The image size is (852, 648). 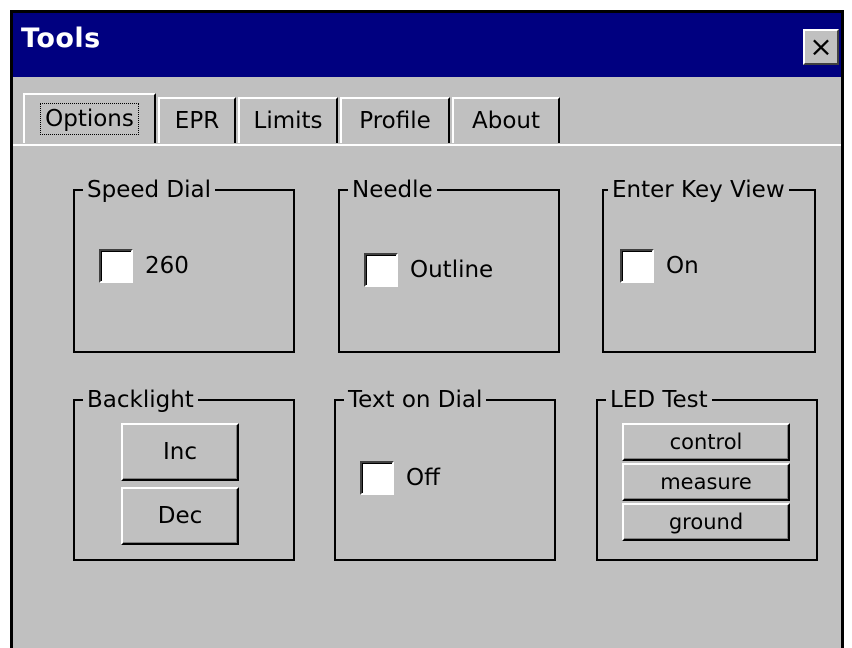 I want to click on needle-checkbox-label: Outline, so click(x=452, y=270).